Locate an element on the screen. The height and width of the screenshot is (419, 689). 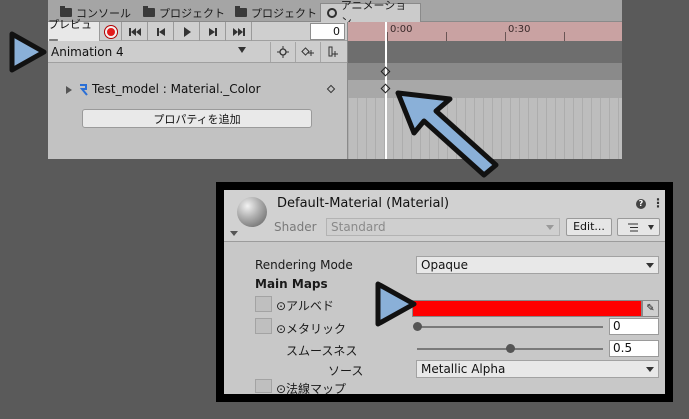
first-keyframe-button is located at coordinates (135, 31).